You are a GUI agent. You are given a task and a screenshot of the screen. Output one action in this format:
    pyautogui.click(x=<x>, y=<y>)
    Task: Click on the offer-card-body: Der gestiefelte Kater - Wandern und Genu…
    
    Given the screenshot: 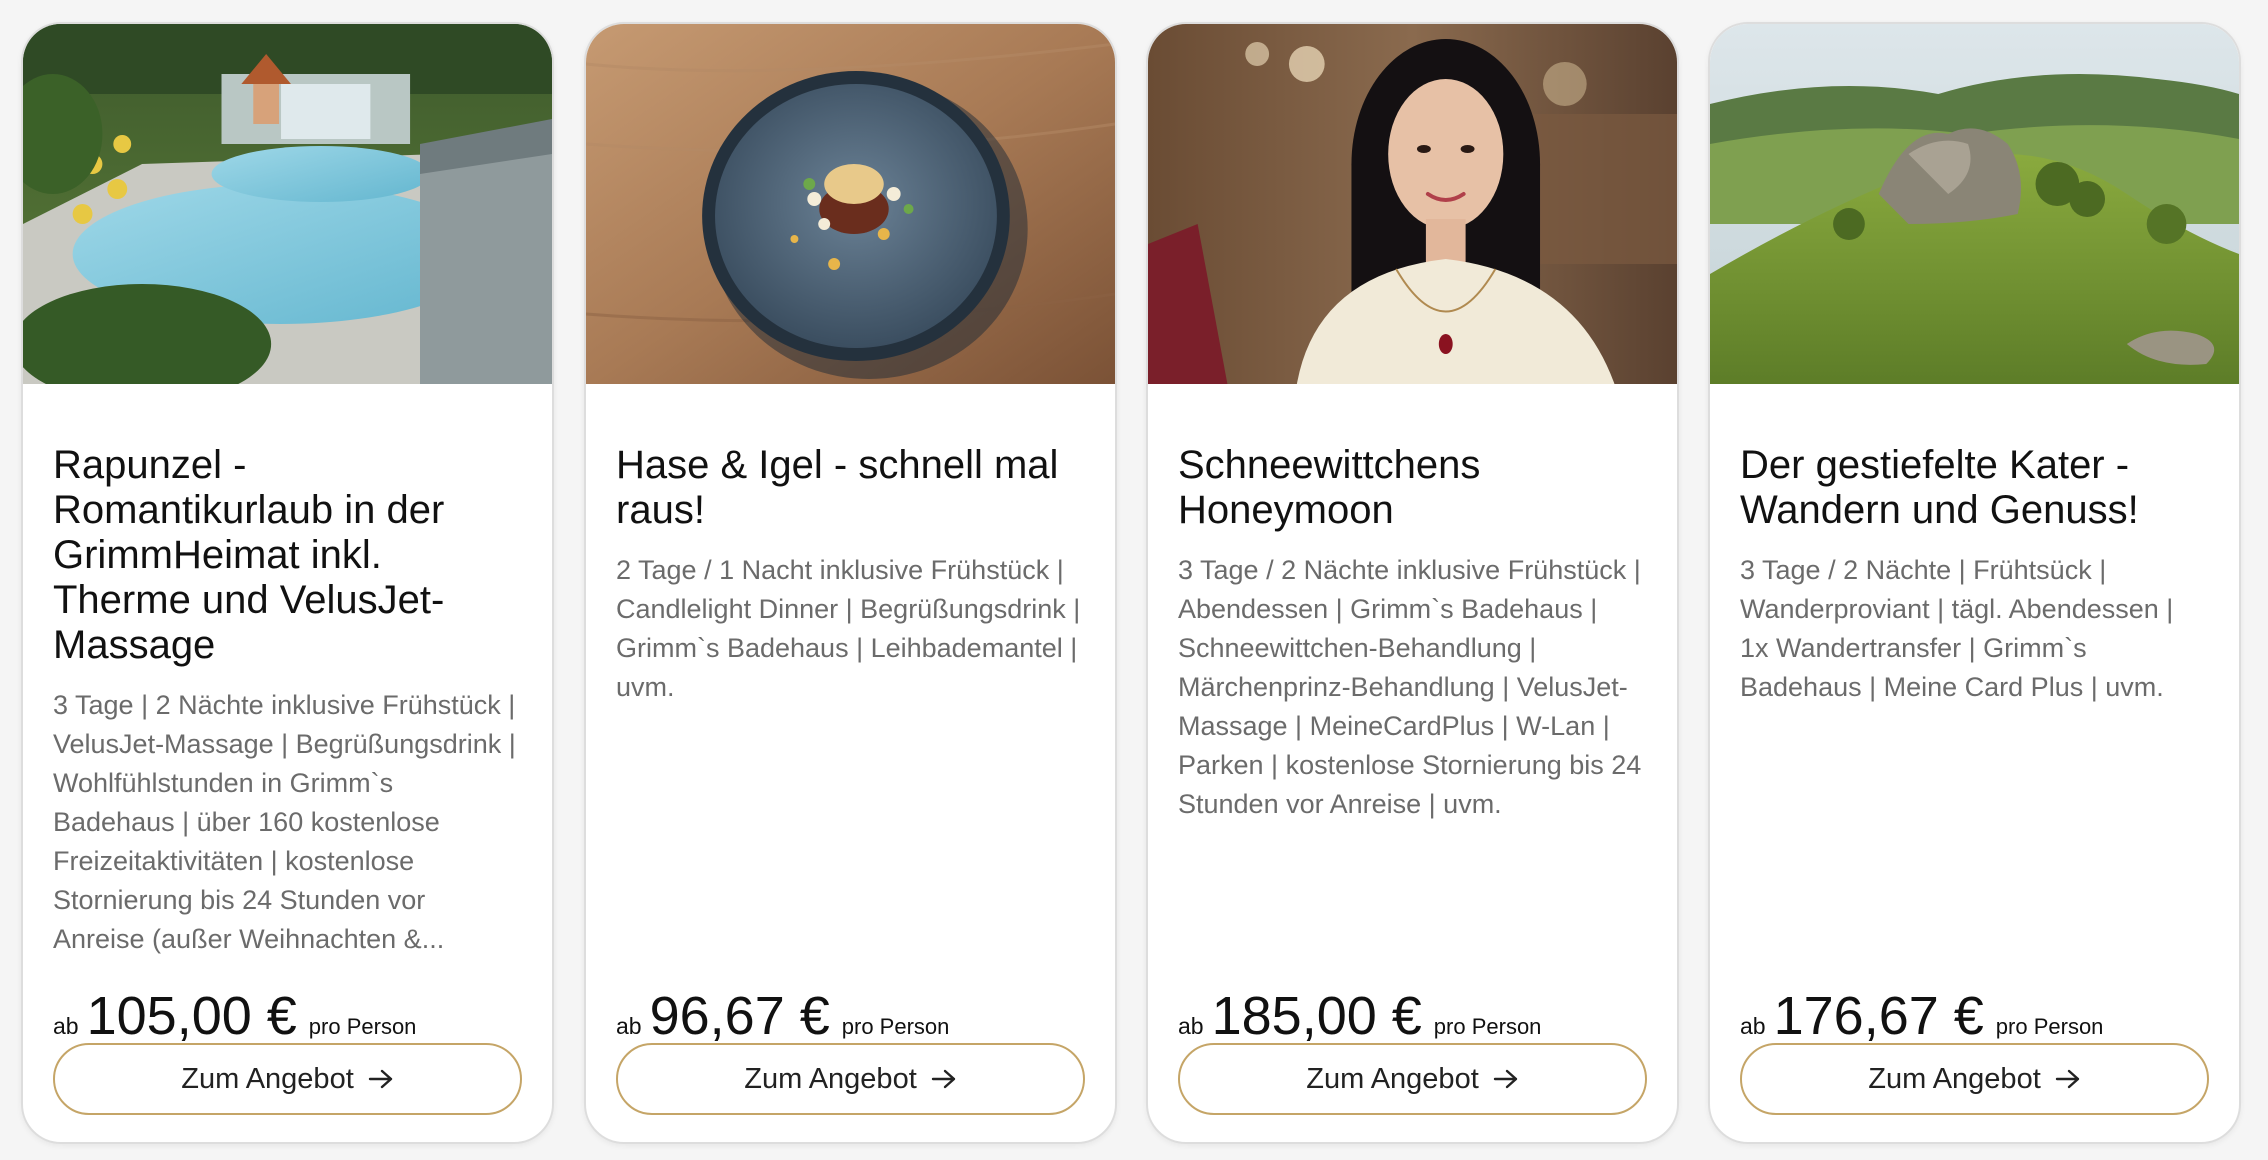 What is the action you would take?
    pyautogui.click(x=1974, y=545)
    